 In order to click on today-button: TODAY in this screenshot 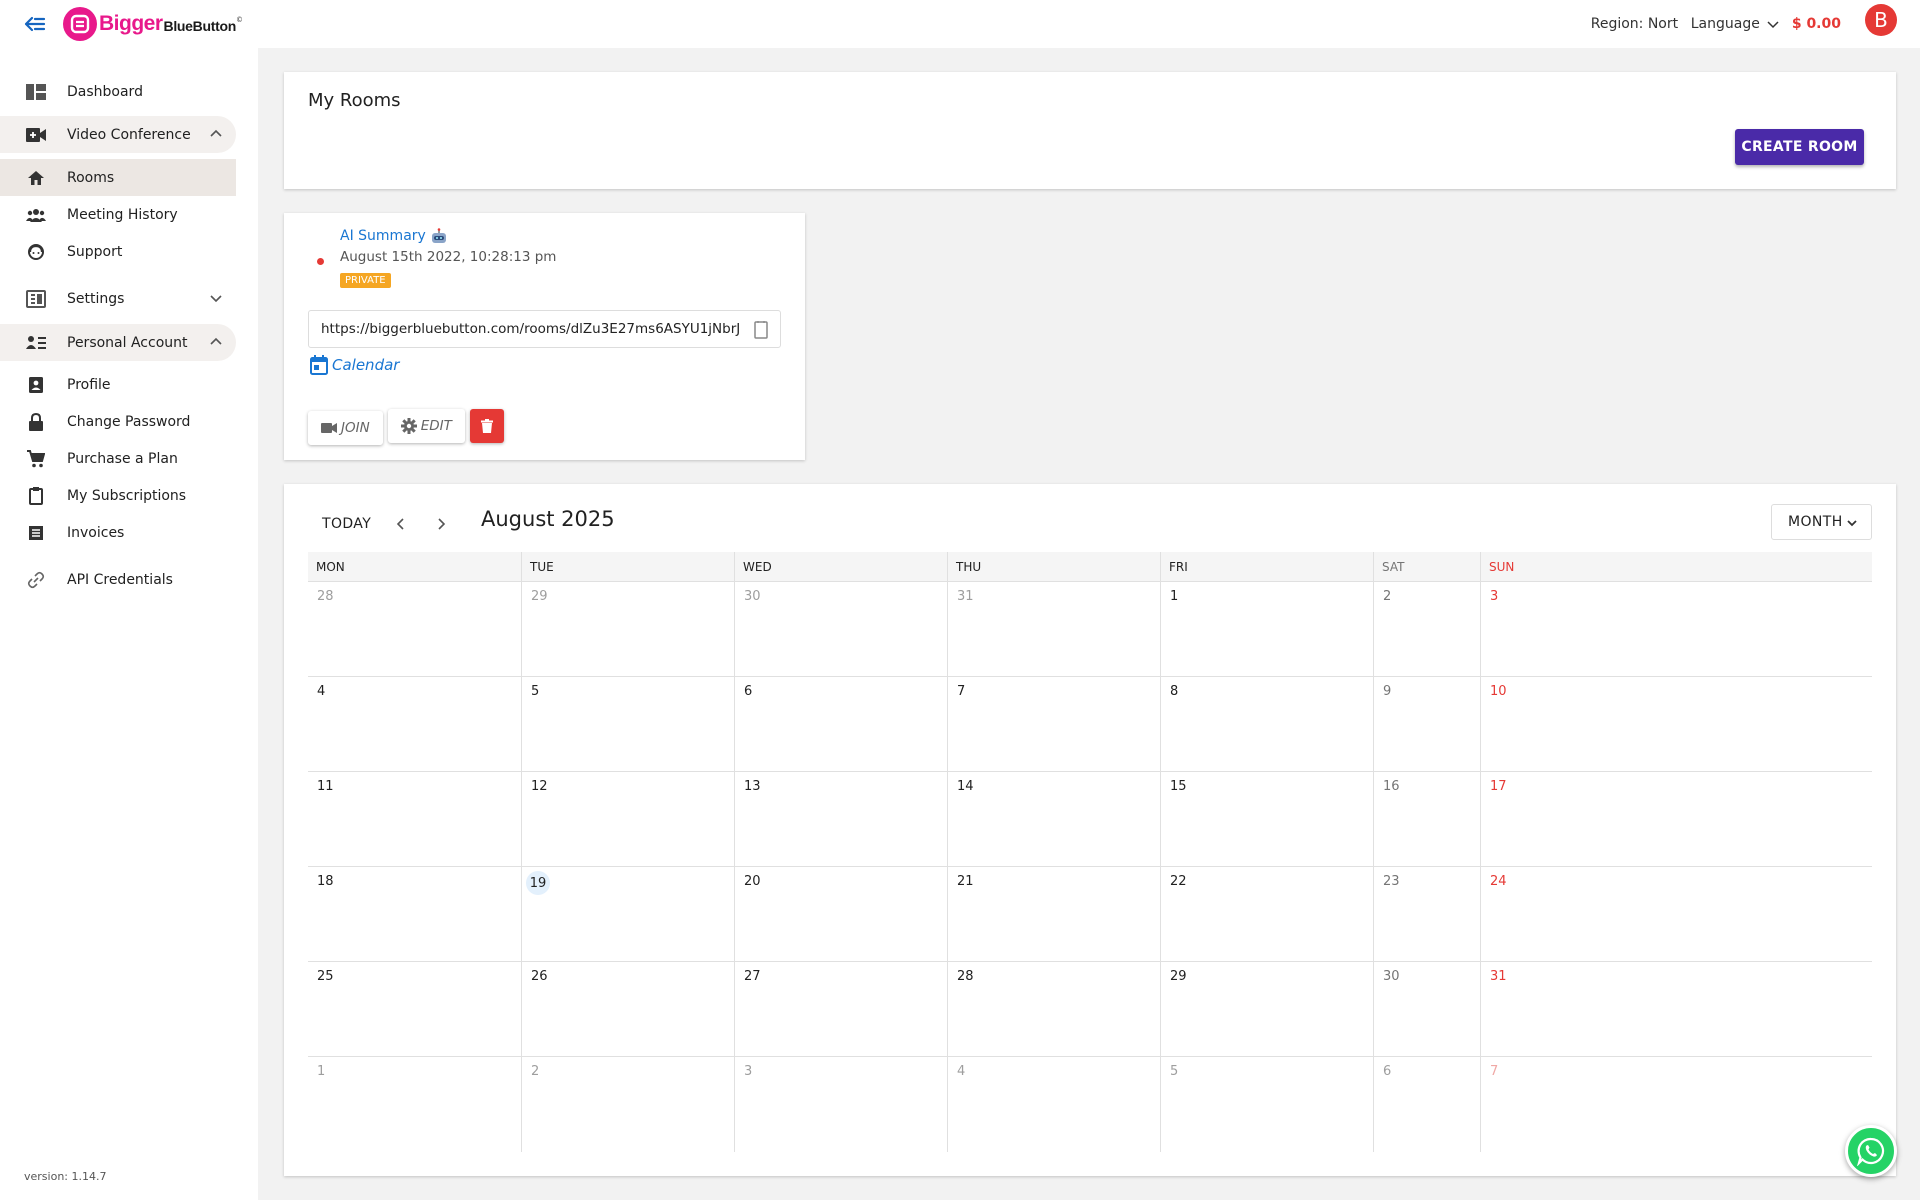, I will do `click(346, 524)`.